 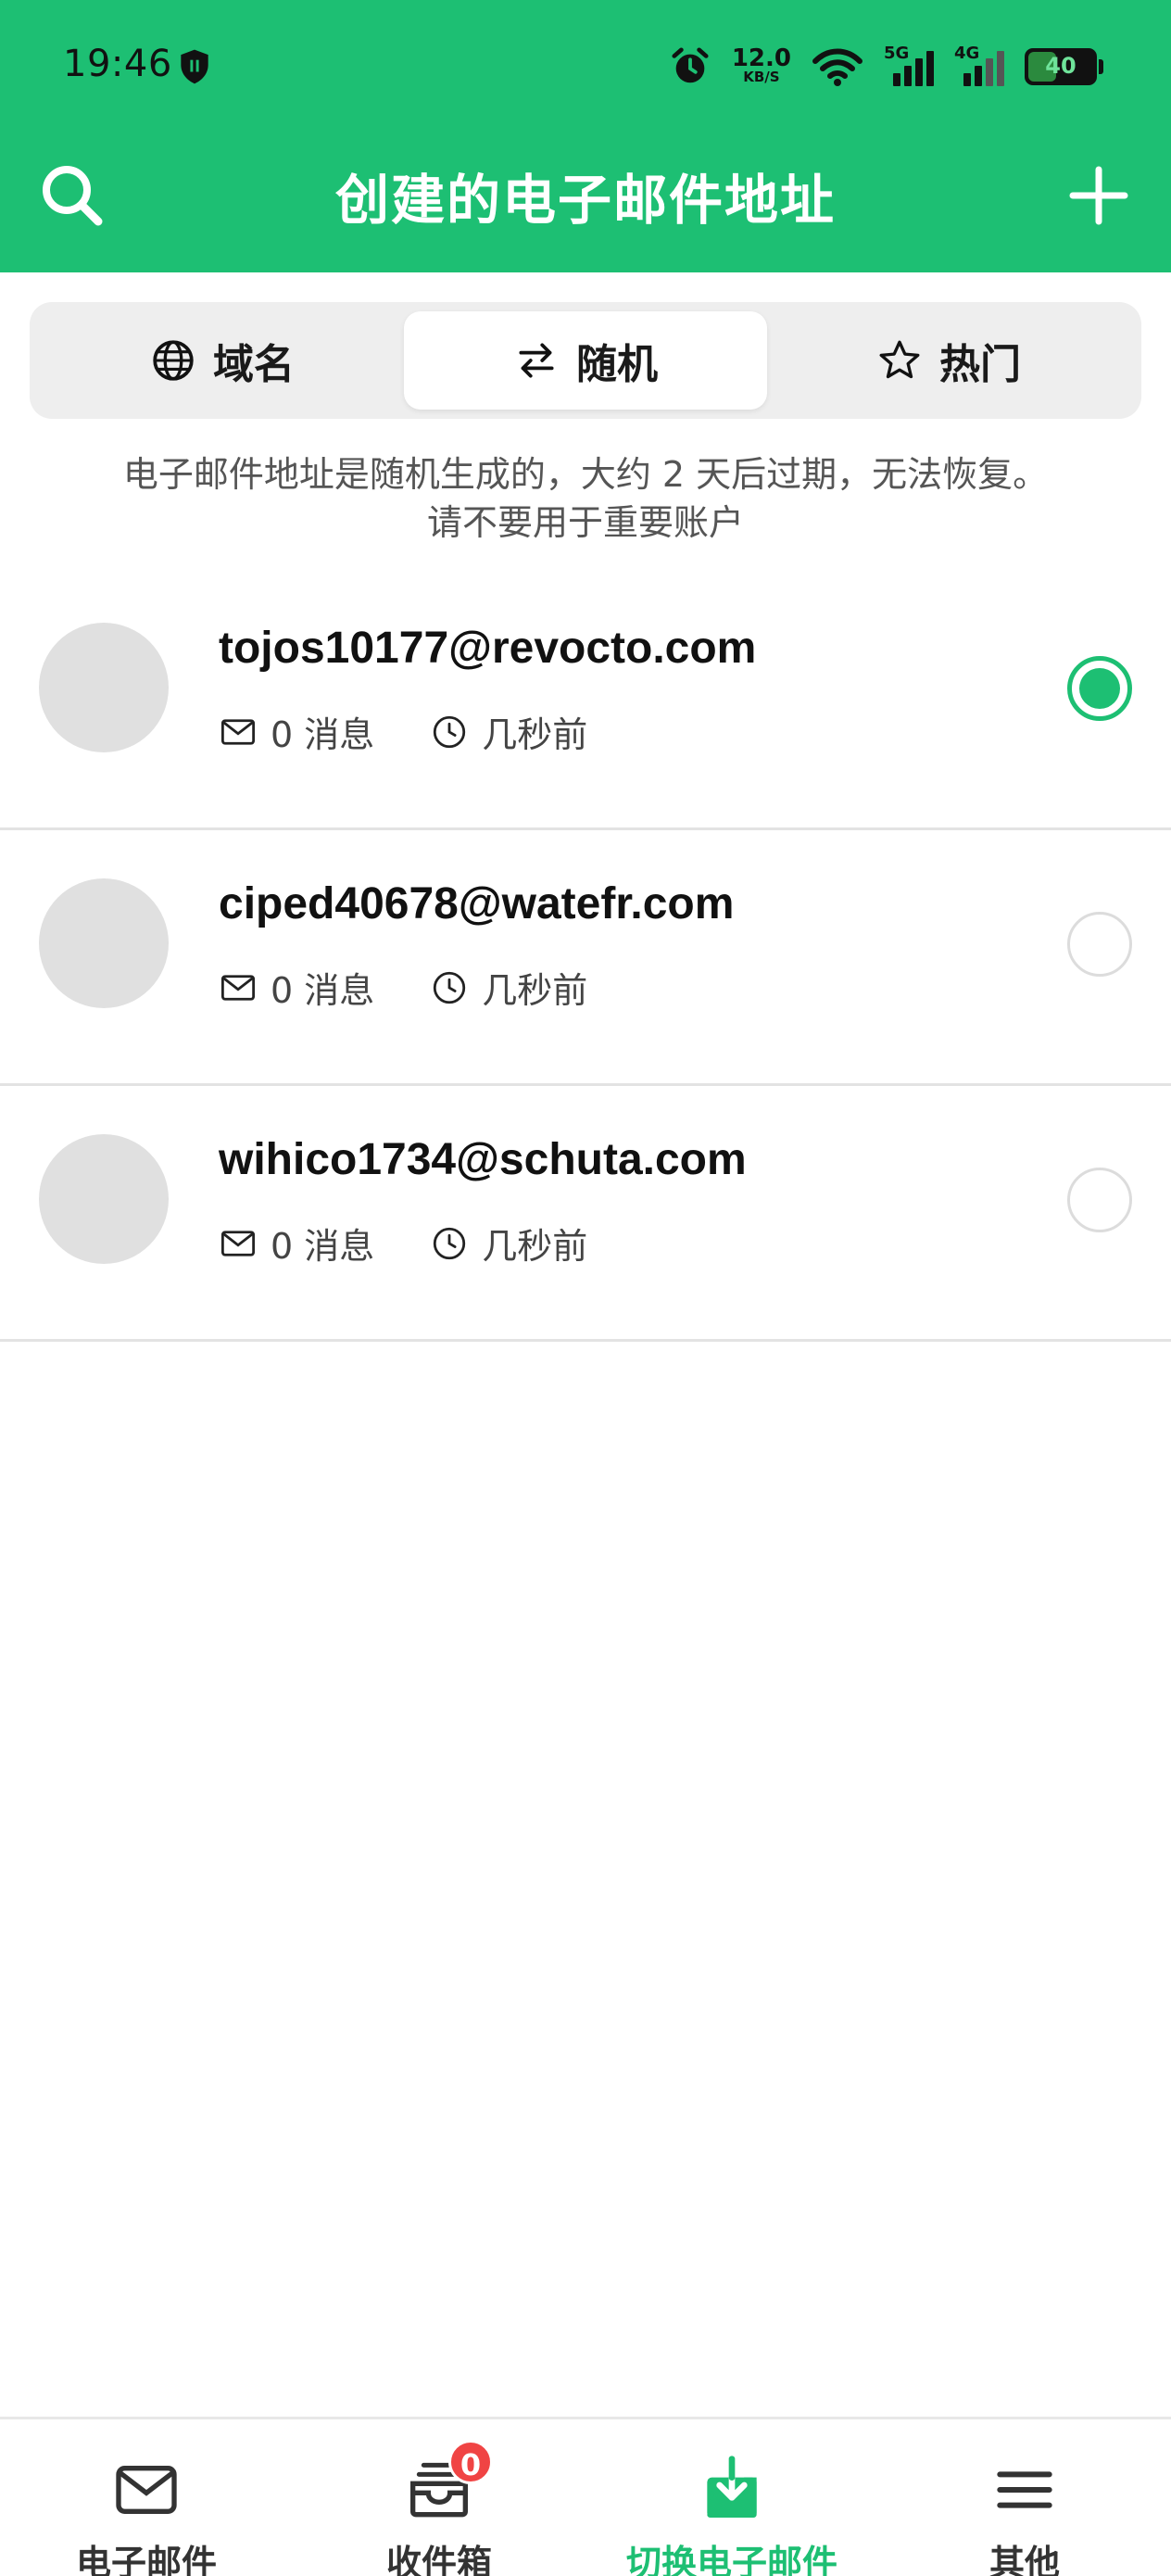 I want to click on nav-label: 其他, so click(x=1024, y=2559).